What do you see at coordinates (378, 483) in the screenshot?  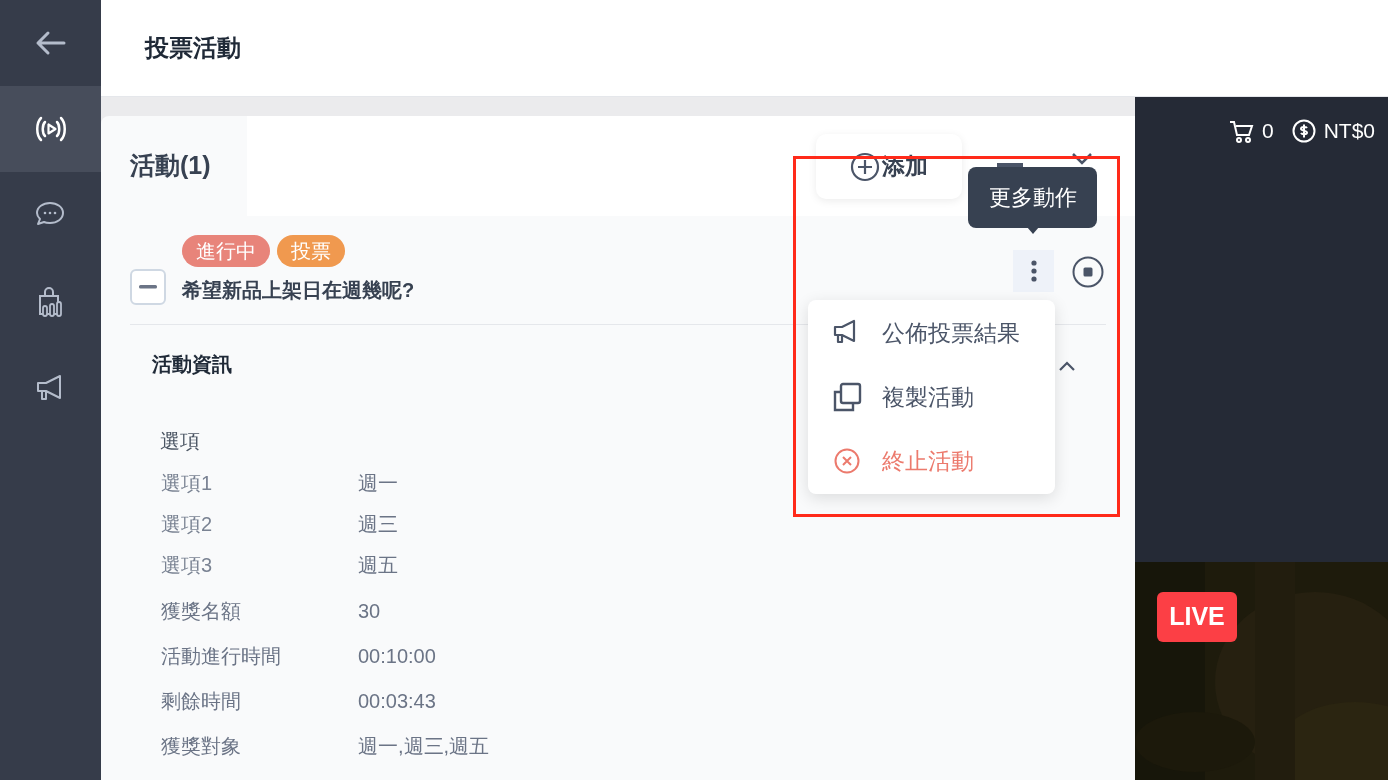 I see `field-value: 週一` at bounding box center [378, 483].